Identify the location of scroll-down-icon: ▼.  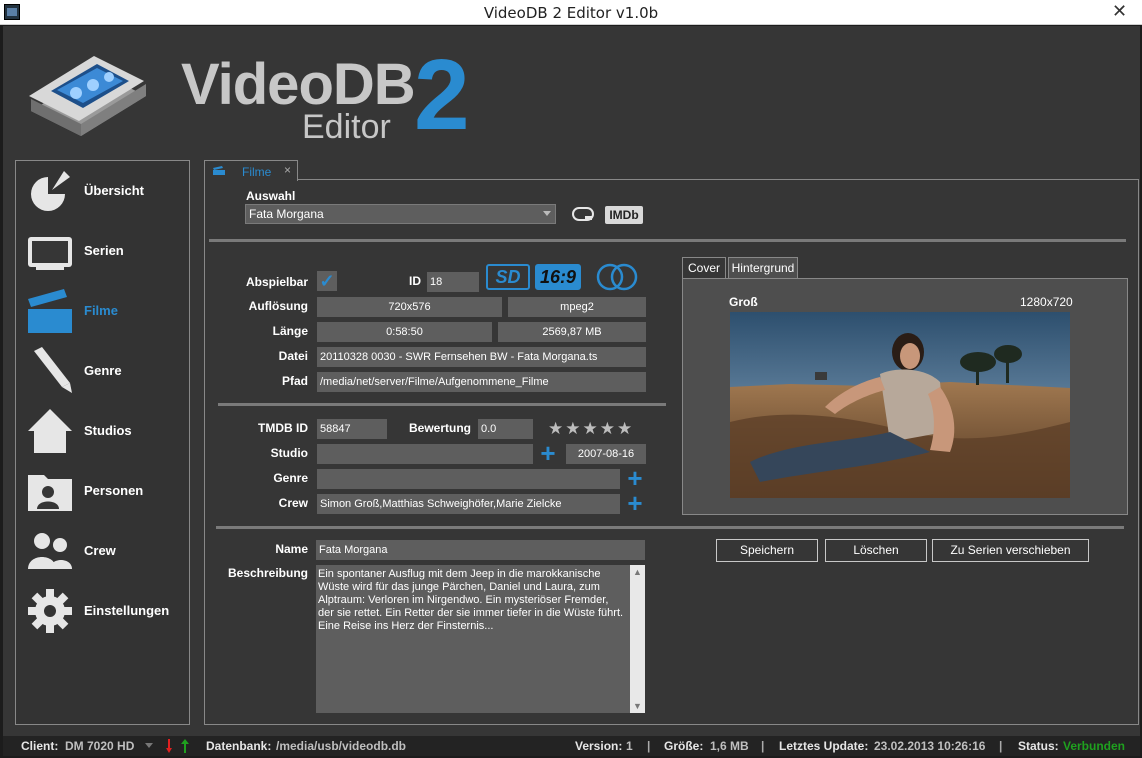
(637, 706).